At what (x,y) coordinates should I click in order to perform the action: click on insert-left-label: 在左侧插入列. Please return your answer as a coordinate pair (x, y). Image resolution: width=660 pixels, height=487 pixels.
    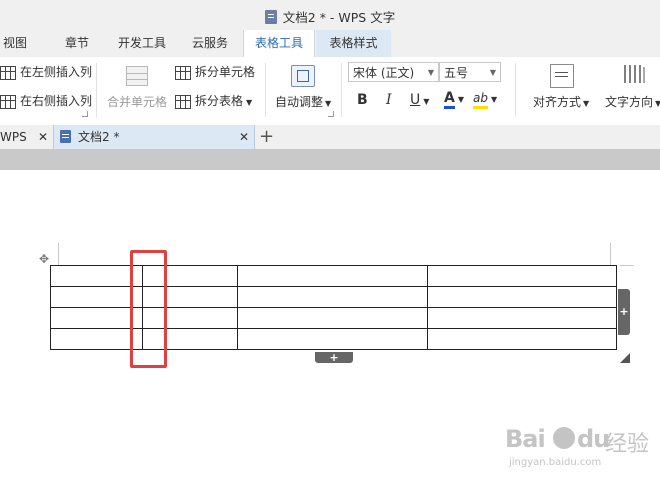
    Looking at the image, I should click on (56, 72).